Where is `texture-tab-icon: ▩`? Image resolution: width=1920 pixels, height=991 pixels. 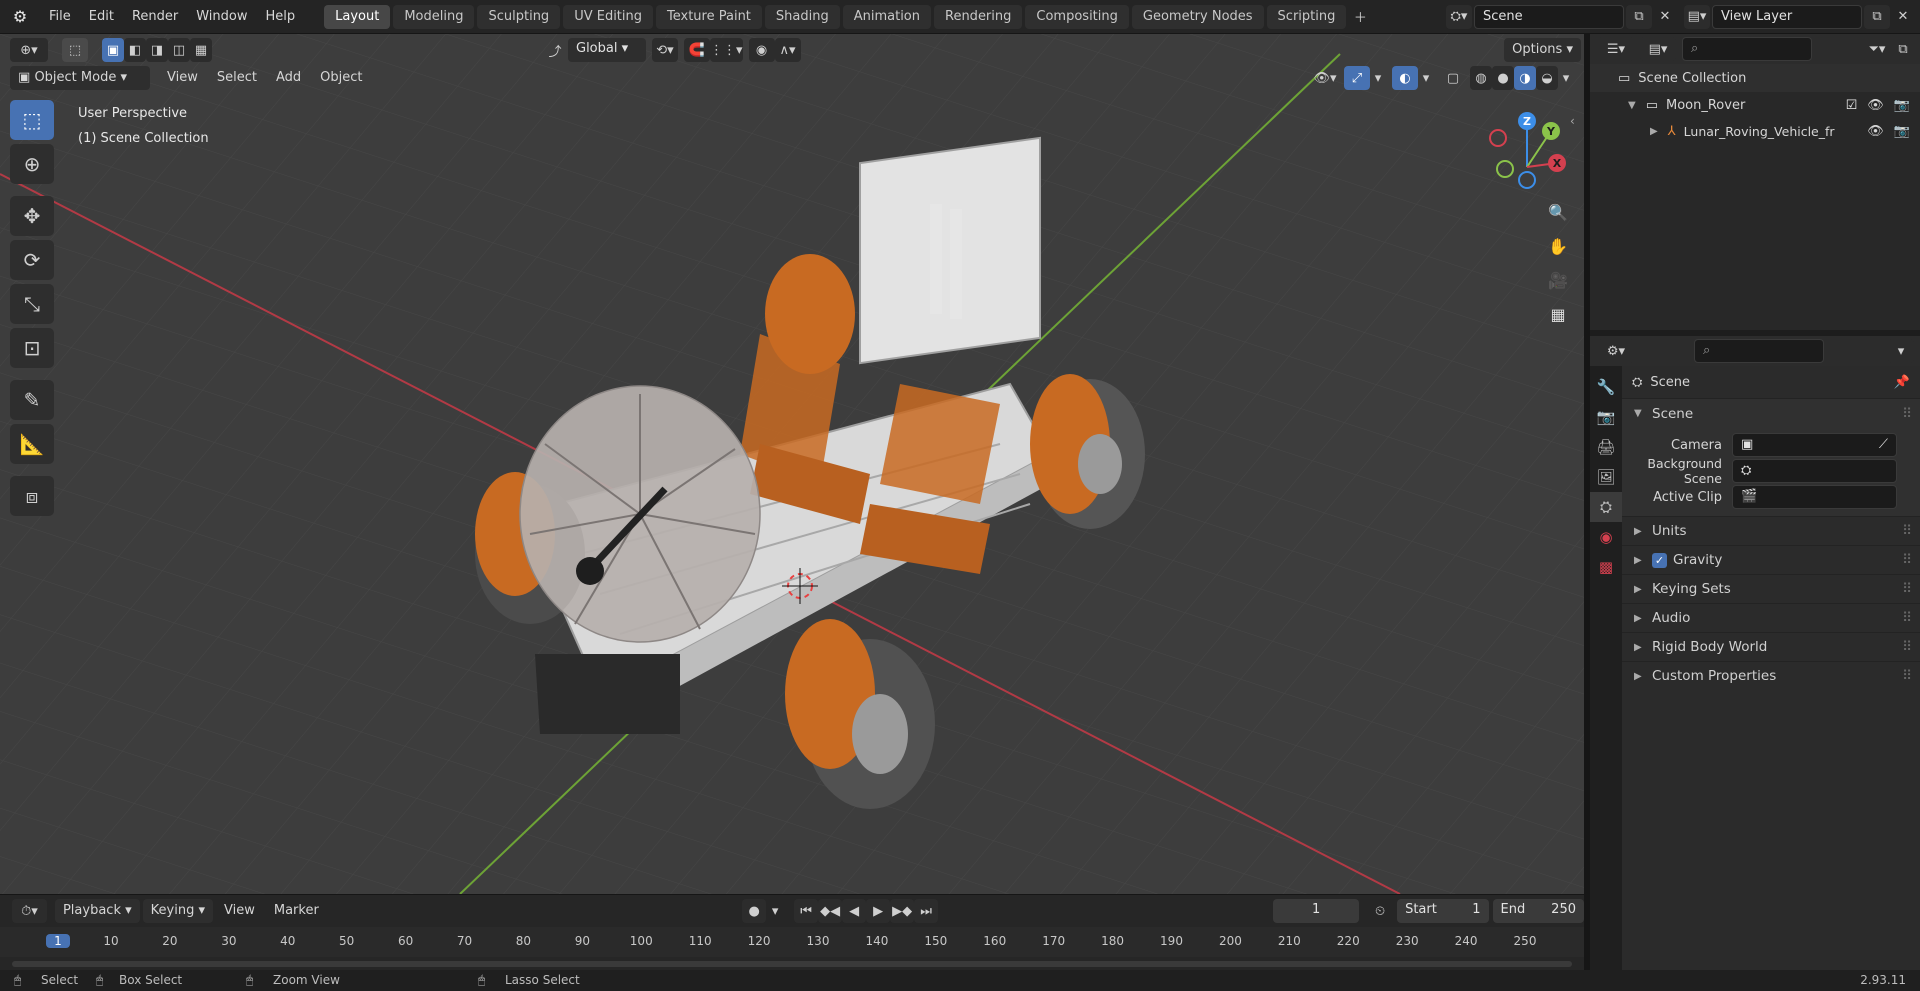 texture-tab-icon: ▩ is located at coordinates (1606, 567).